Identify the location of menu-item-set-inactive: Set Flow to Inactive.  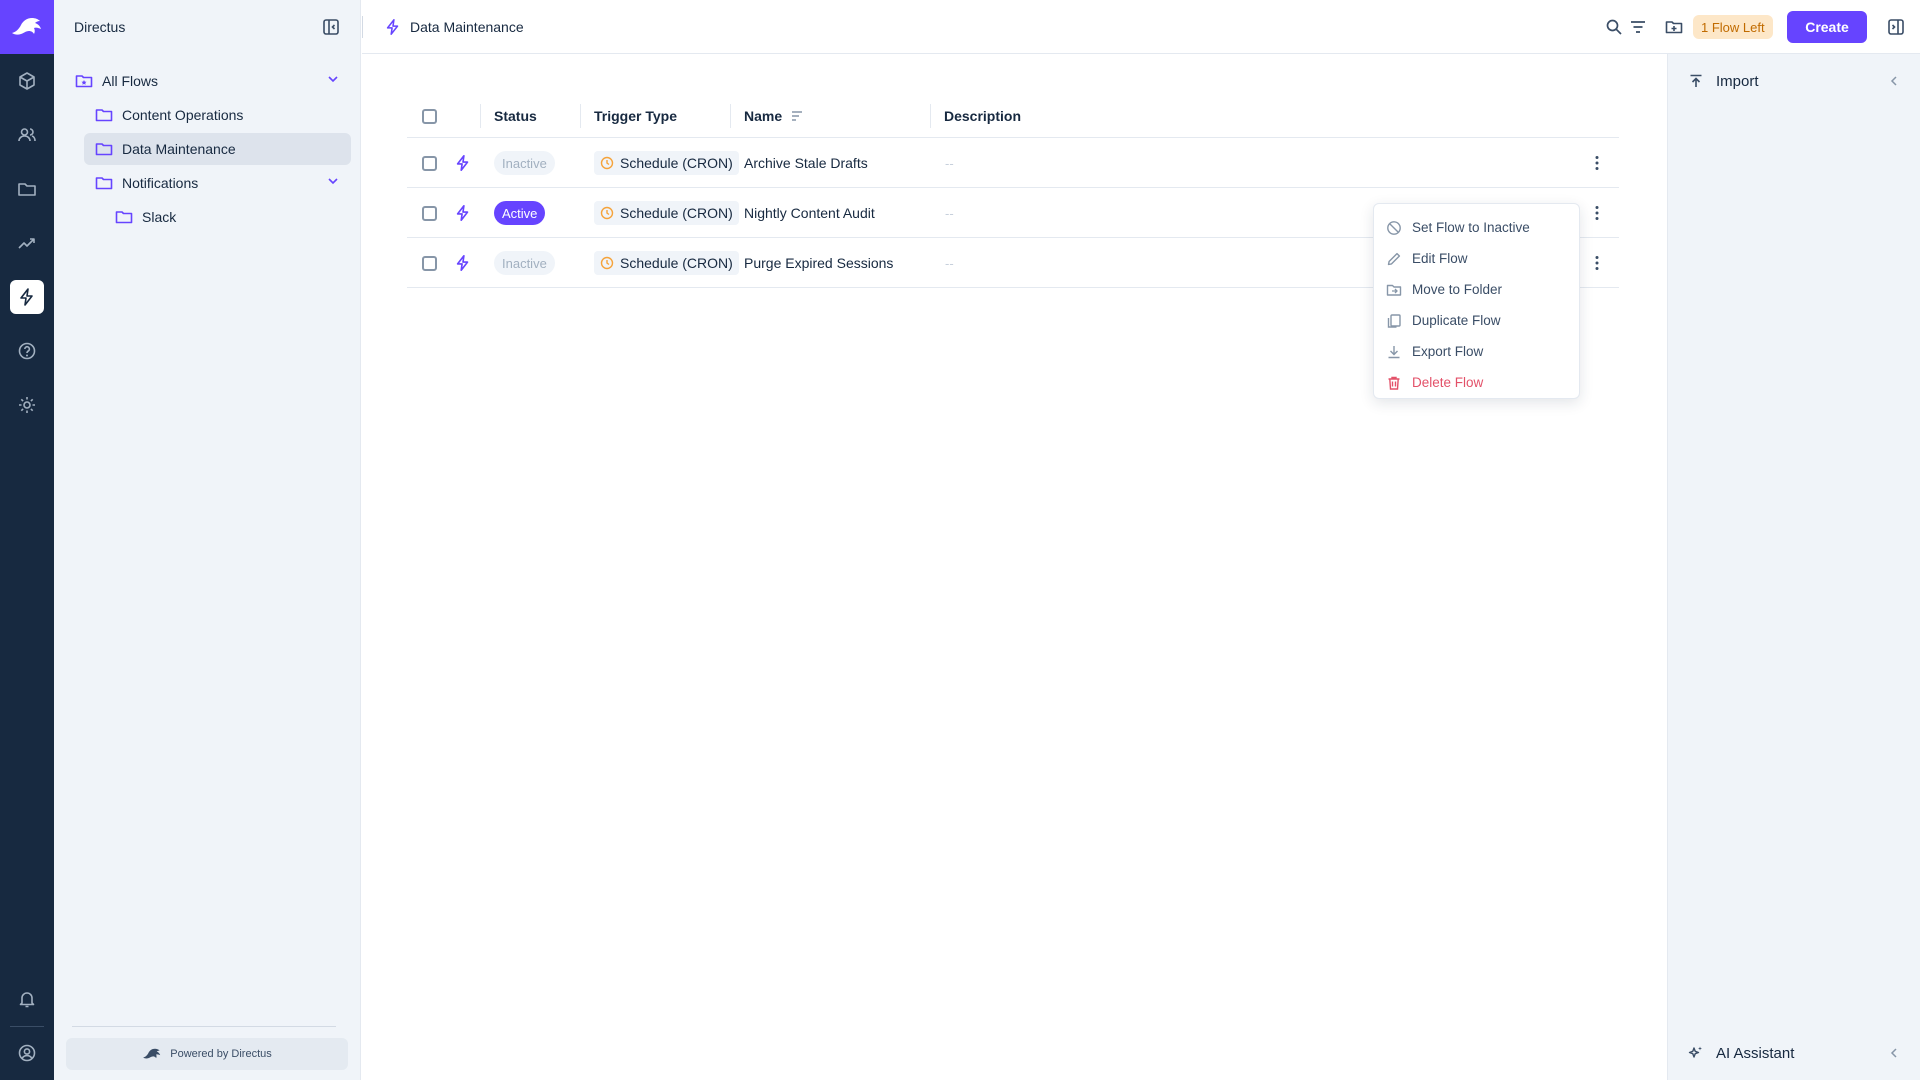
(1476, 227).